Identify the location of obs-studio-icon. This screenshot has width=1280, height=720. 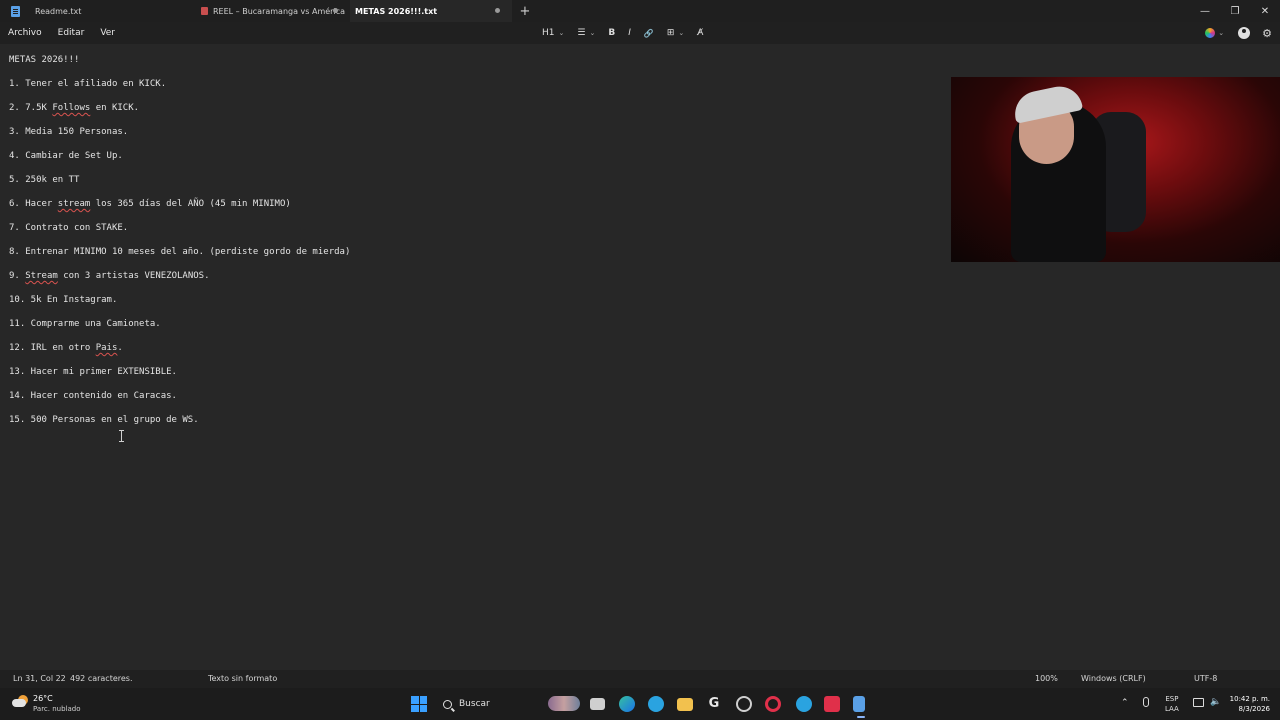
(744, 704).